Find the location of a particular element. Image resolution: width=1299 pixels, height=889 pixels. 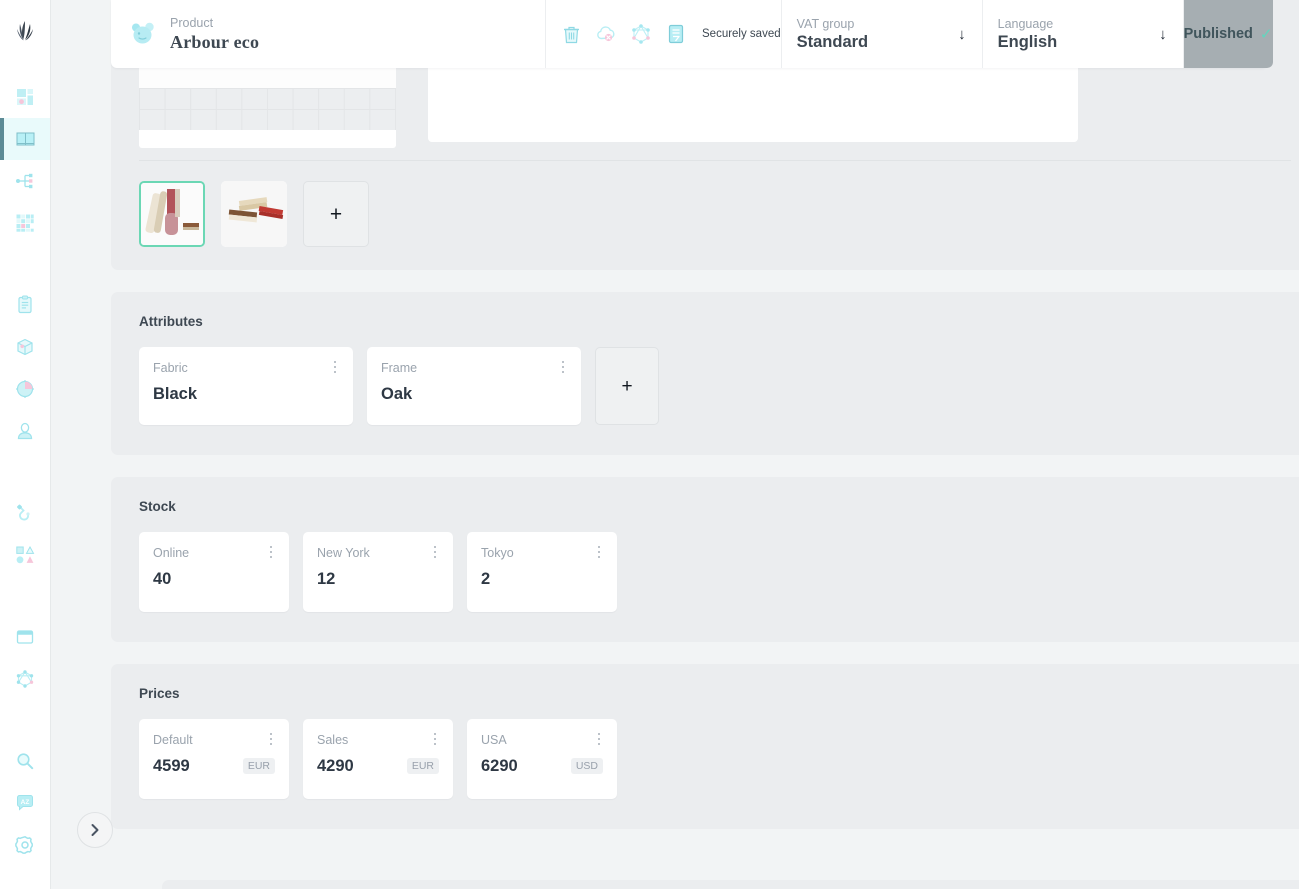

sidebar-item-orders is located at coordinates (25, 305).